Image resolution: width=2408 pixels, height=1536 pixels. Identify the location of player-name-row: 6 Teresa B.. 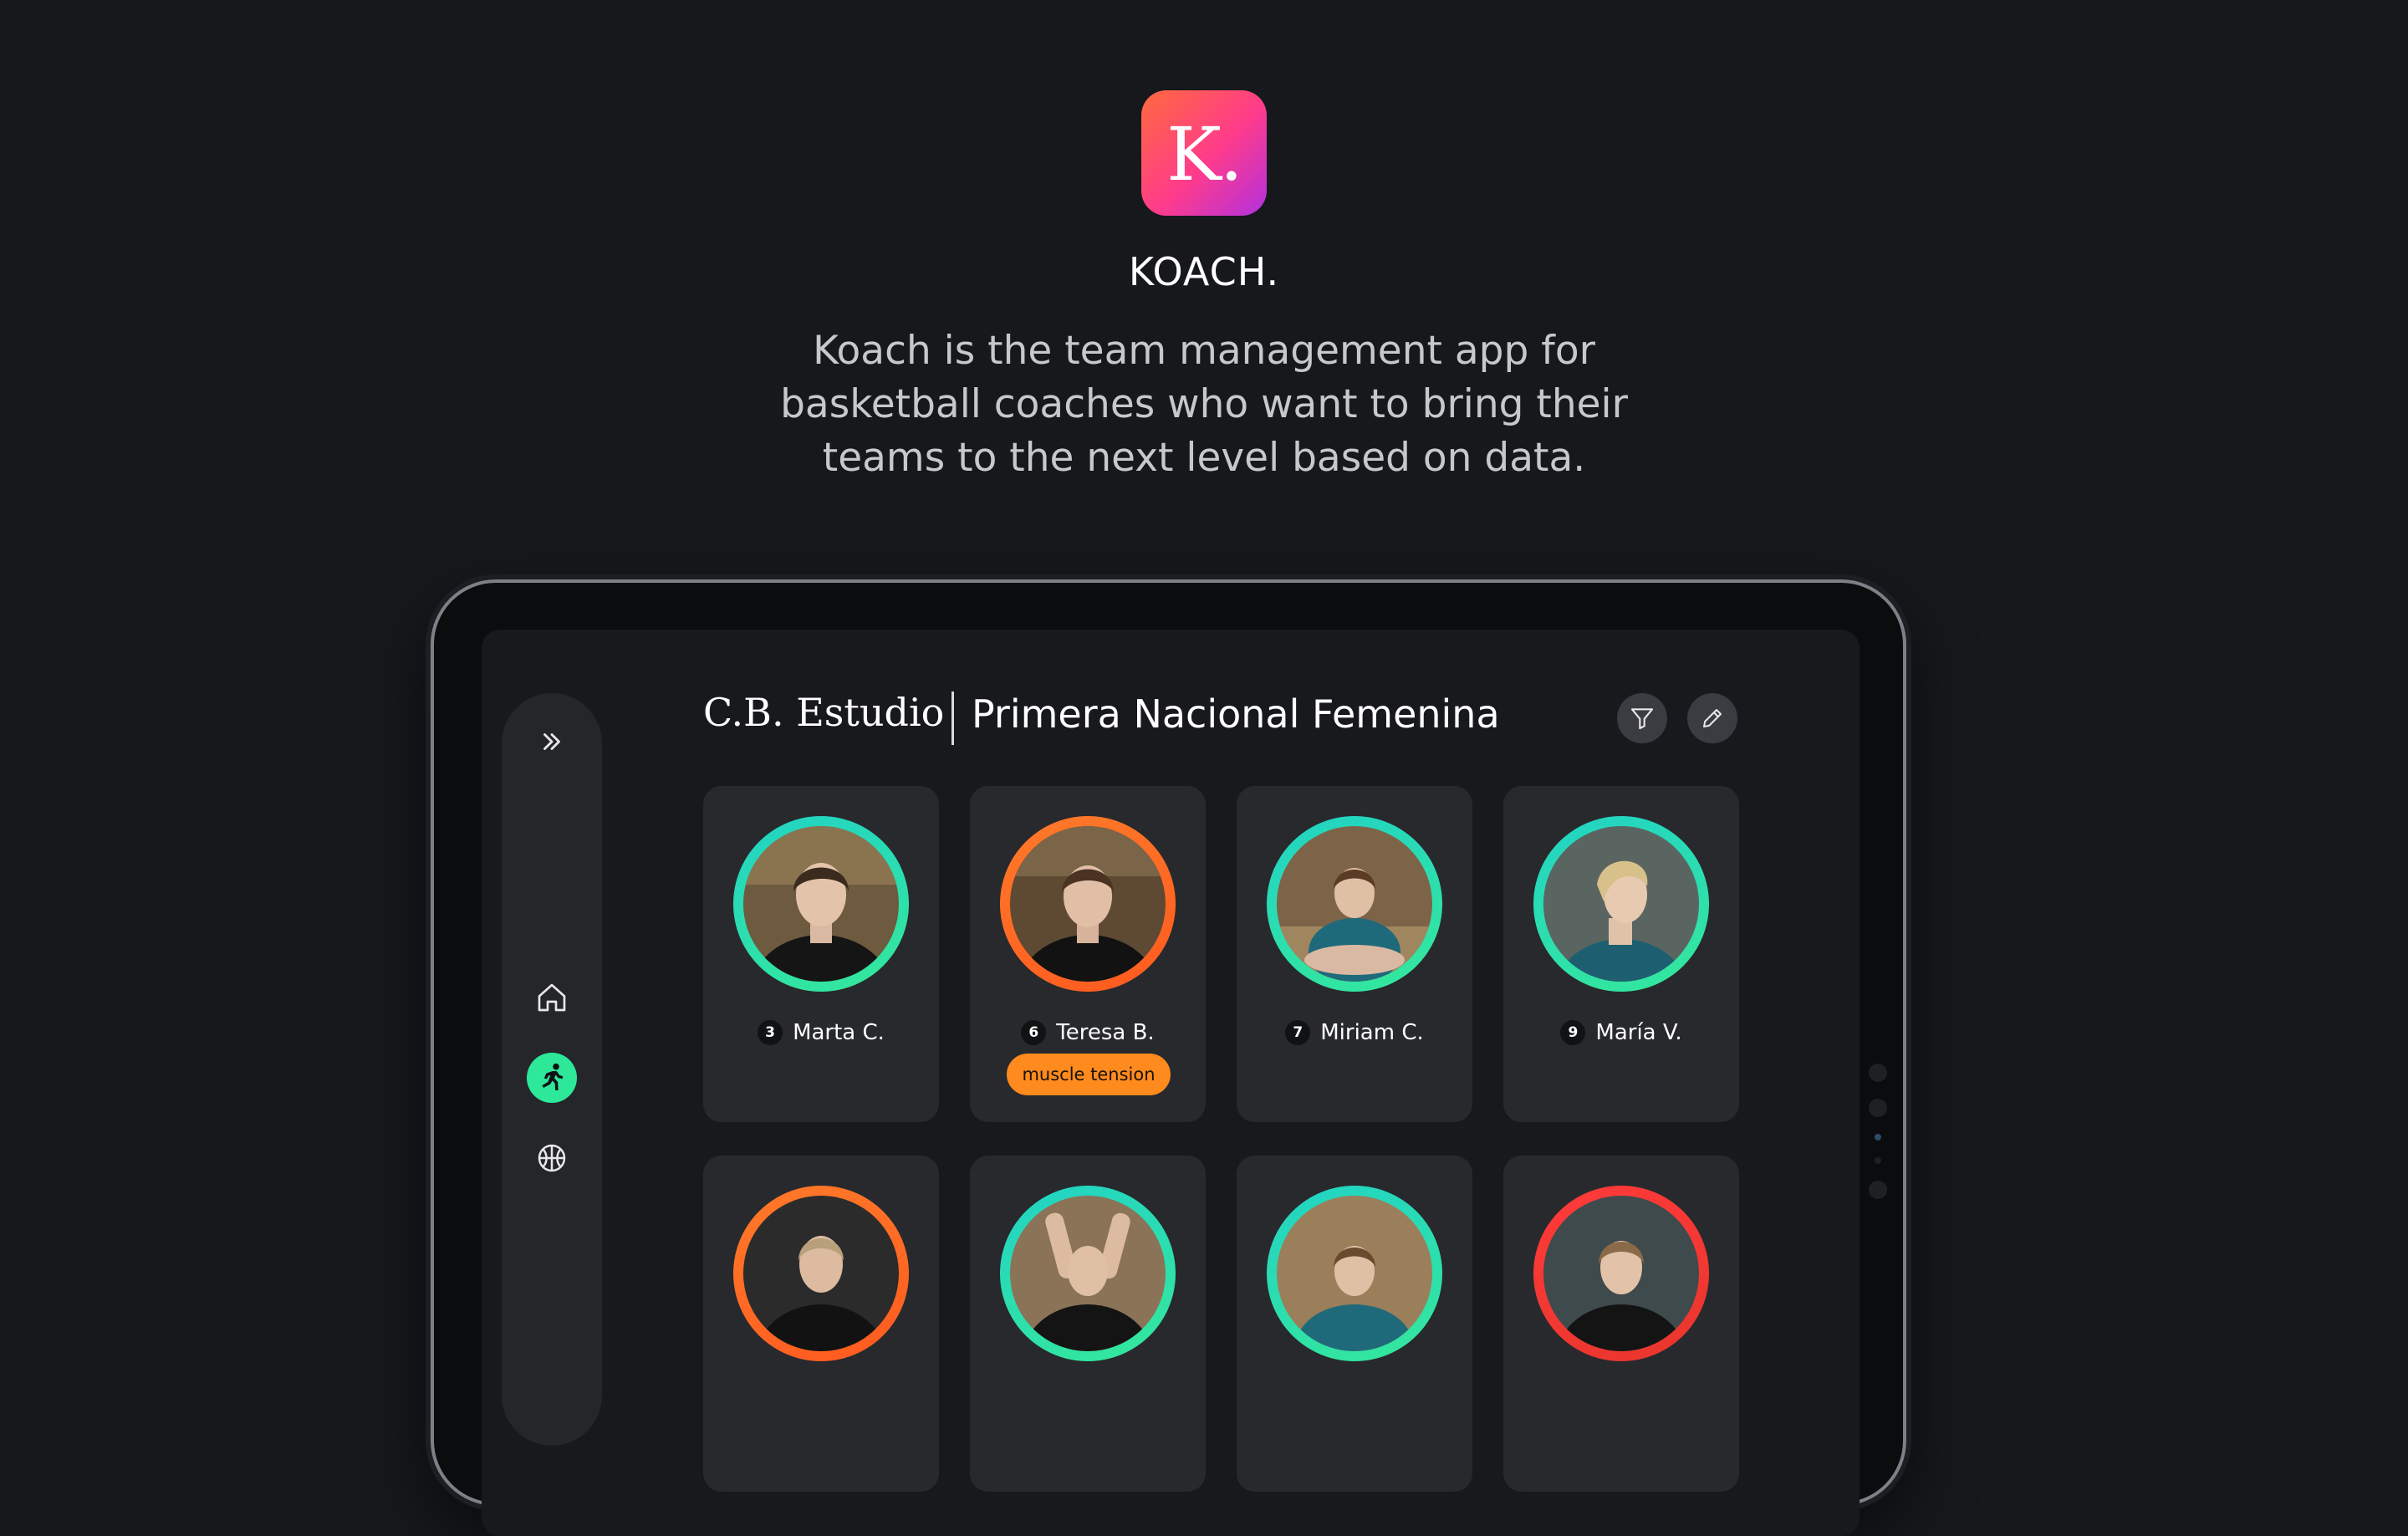
(1088, 1032).